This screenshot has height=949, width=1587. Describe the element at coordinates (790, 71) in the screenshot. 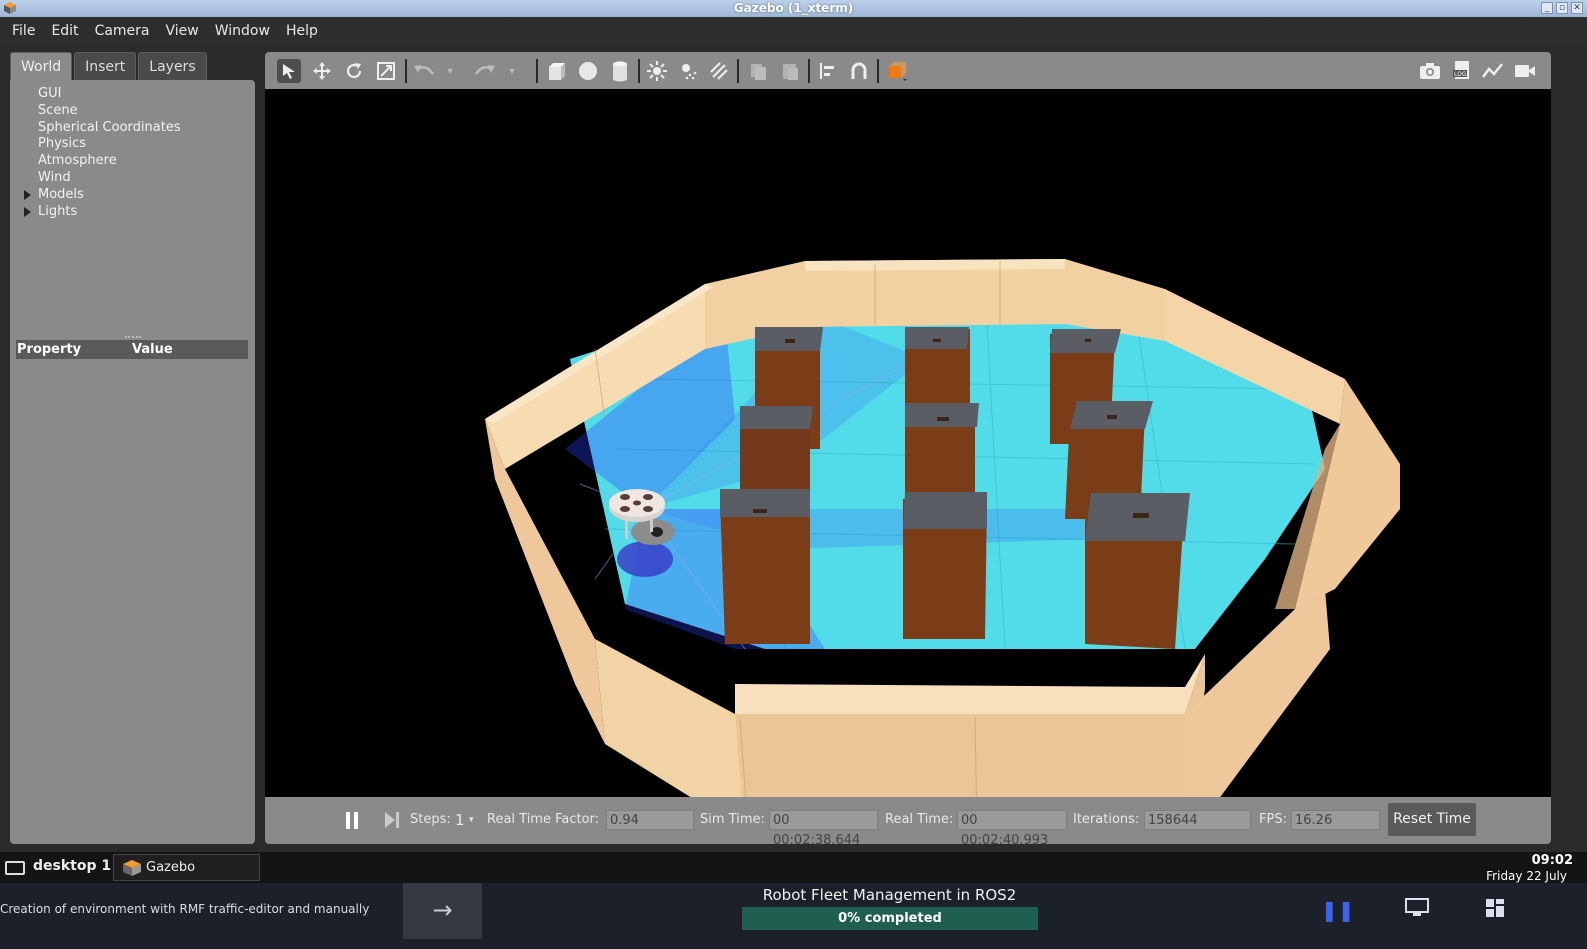

I see `paste-icon` at that location.